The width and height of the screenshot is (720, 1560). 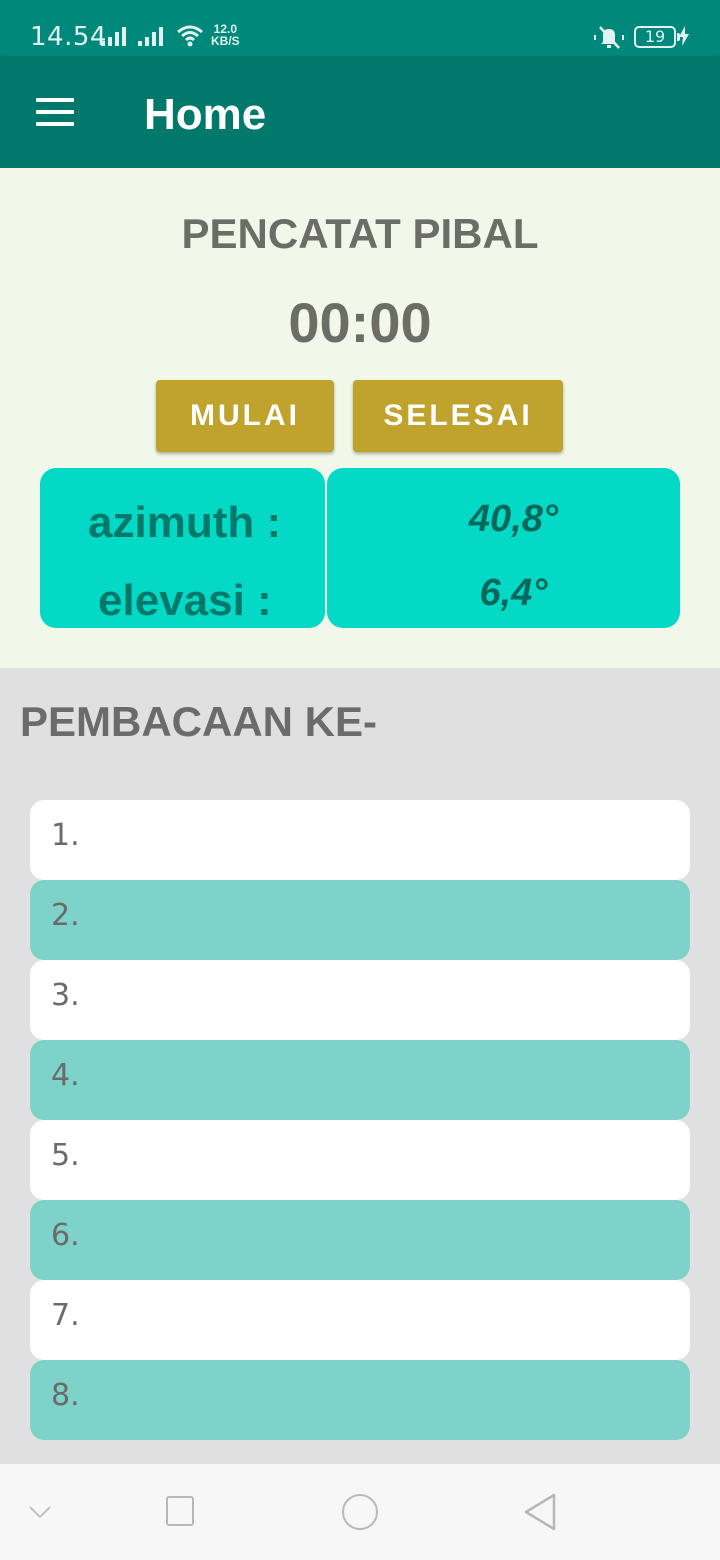 What do you see at coordinates (458, 416) in the screenshot?
I see `stop-button: SELESAI` at bounding box center [458, 416].